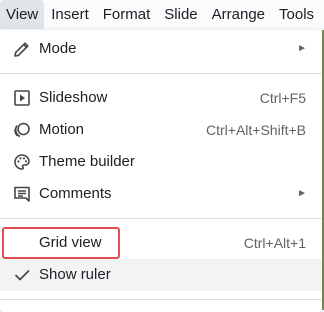 Image resolution: width=324 pixels, height=312 pixels. I want to click on menu-slide: Slide, so click(180, 14).